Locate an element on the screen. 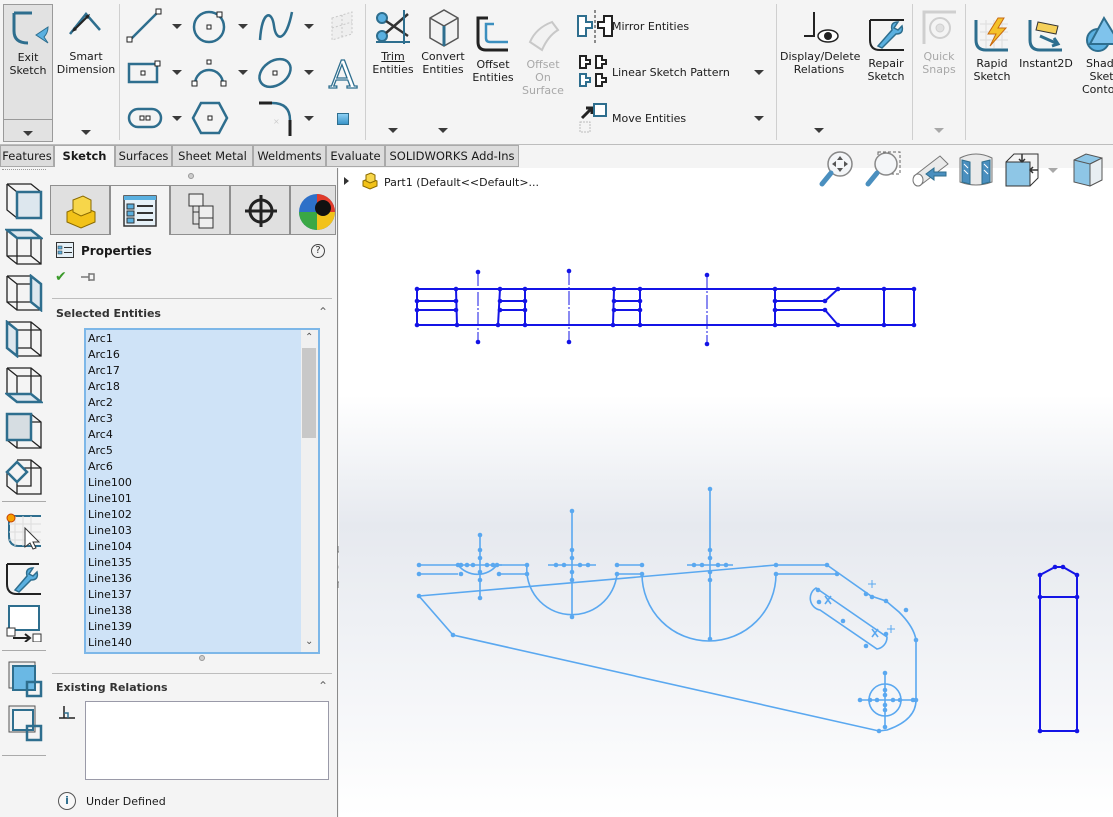 This screenshot has height=817, width=1113. selected-entity-item: Arc1 is located at coordinates (100, 338).